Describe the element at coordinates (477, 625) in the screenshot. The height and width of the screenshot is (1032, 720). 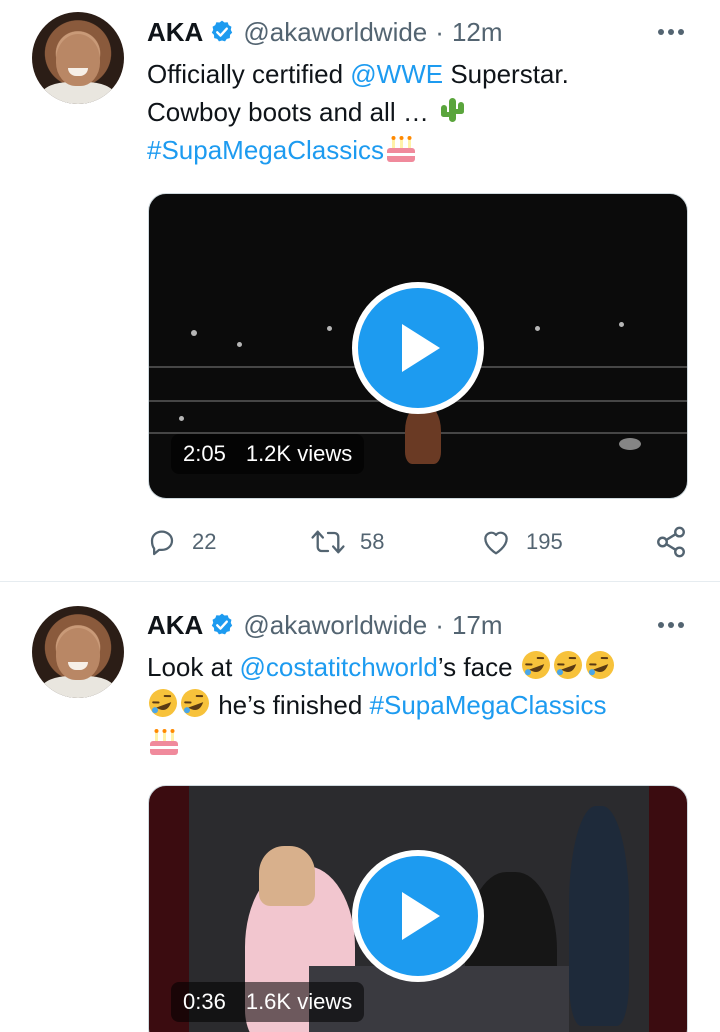
I see `timestamp: 17m` at that location.